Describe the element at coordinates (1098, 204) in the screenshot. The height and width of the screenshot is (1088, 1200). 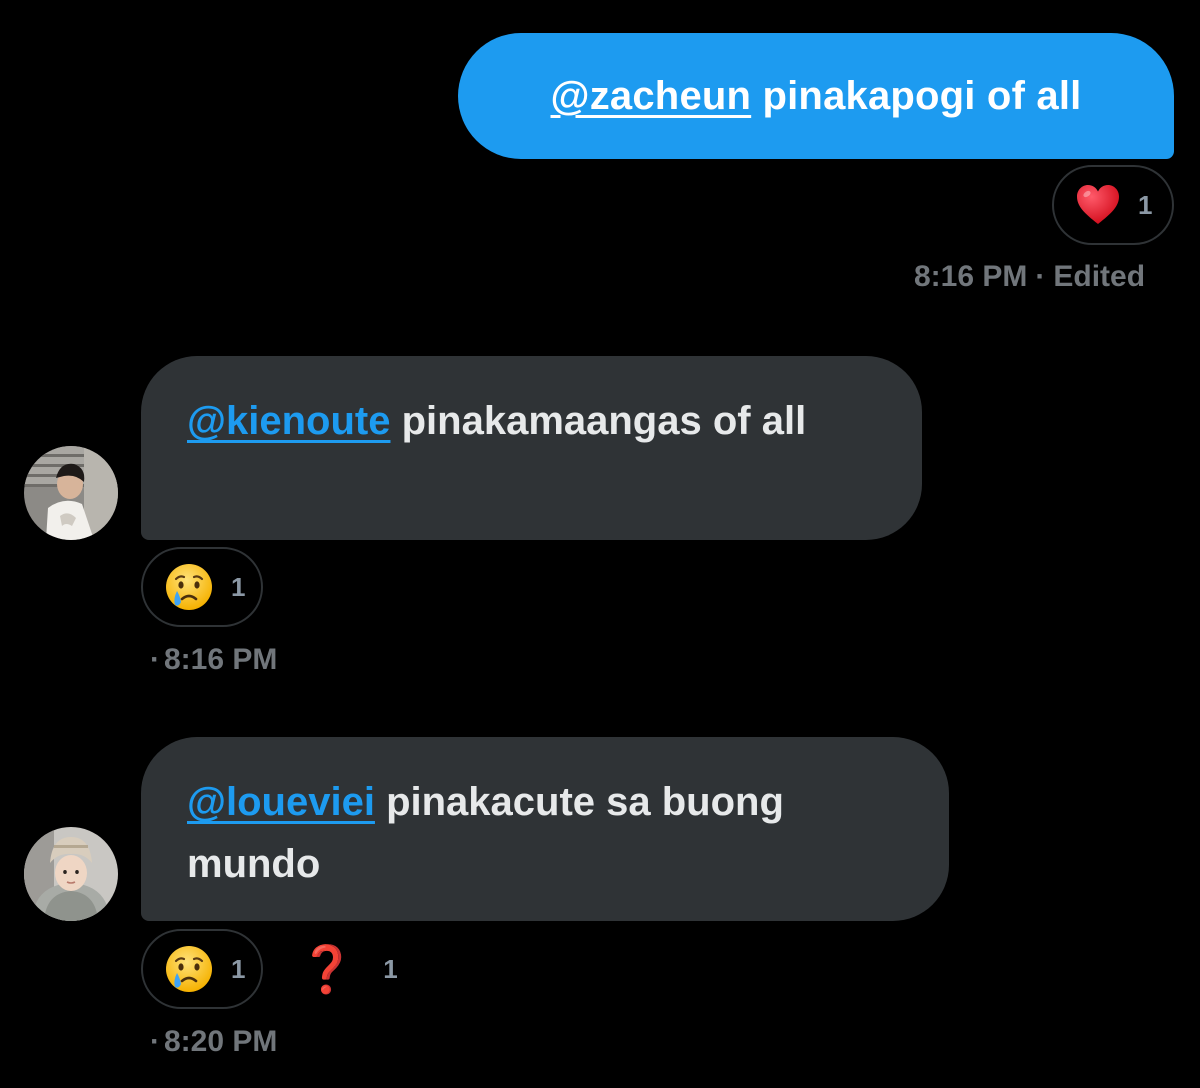
I see `heart-emoji-icon` at that location.